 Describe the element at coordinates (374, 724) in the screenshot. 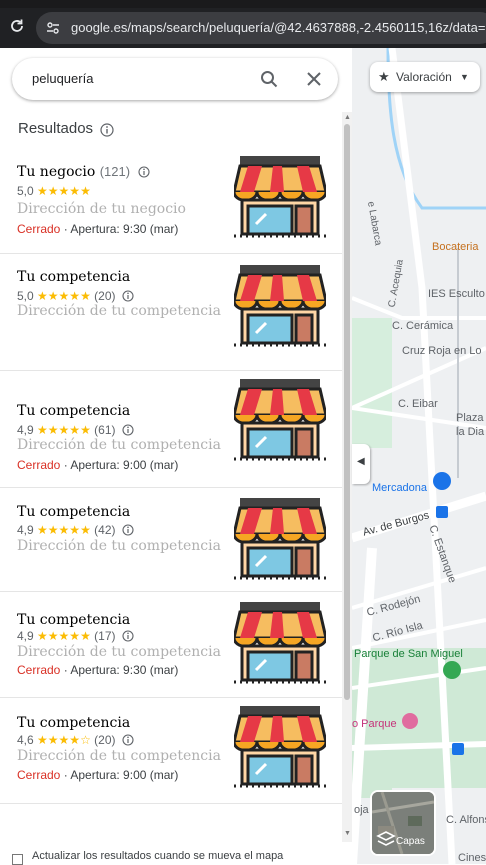

I see `map-label-parque: o Parque` at that location.